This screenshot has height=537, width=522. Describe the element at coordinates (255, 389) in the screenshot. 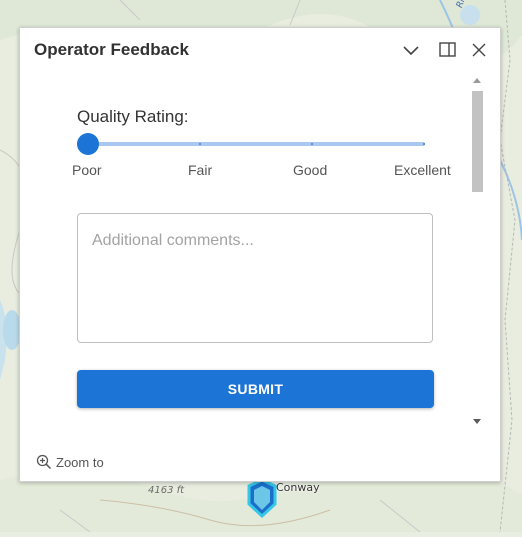

I see `submit-button: SUBMIT` at that location.